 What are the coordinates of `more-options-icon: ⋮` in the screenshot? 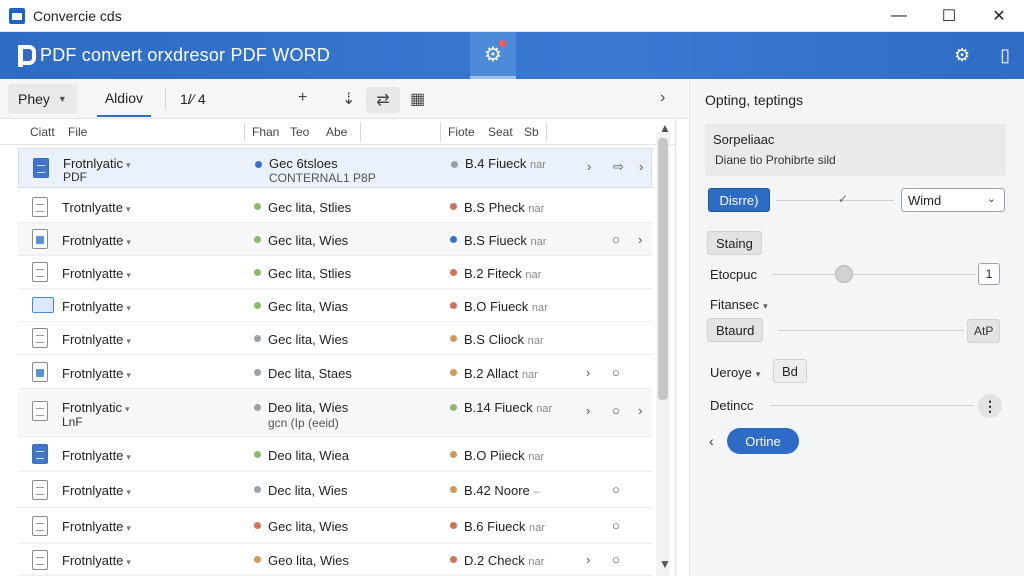 It's located at (990, 406).